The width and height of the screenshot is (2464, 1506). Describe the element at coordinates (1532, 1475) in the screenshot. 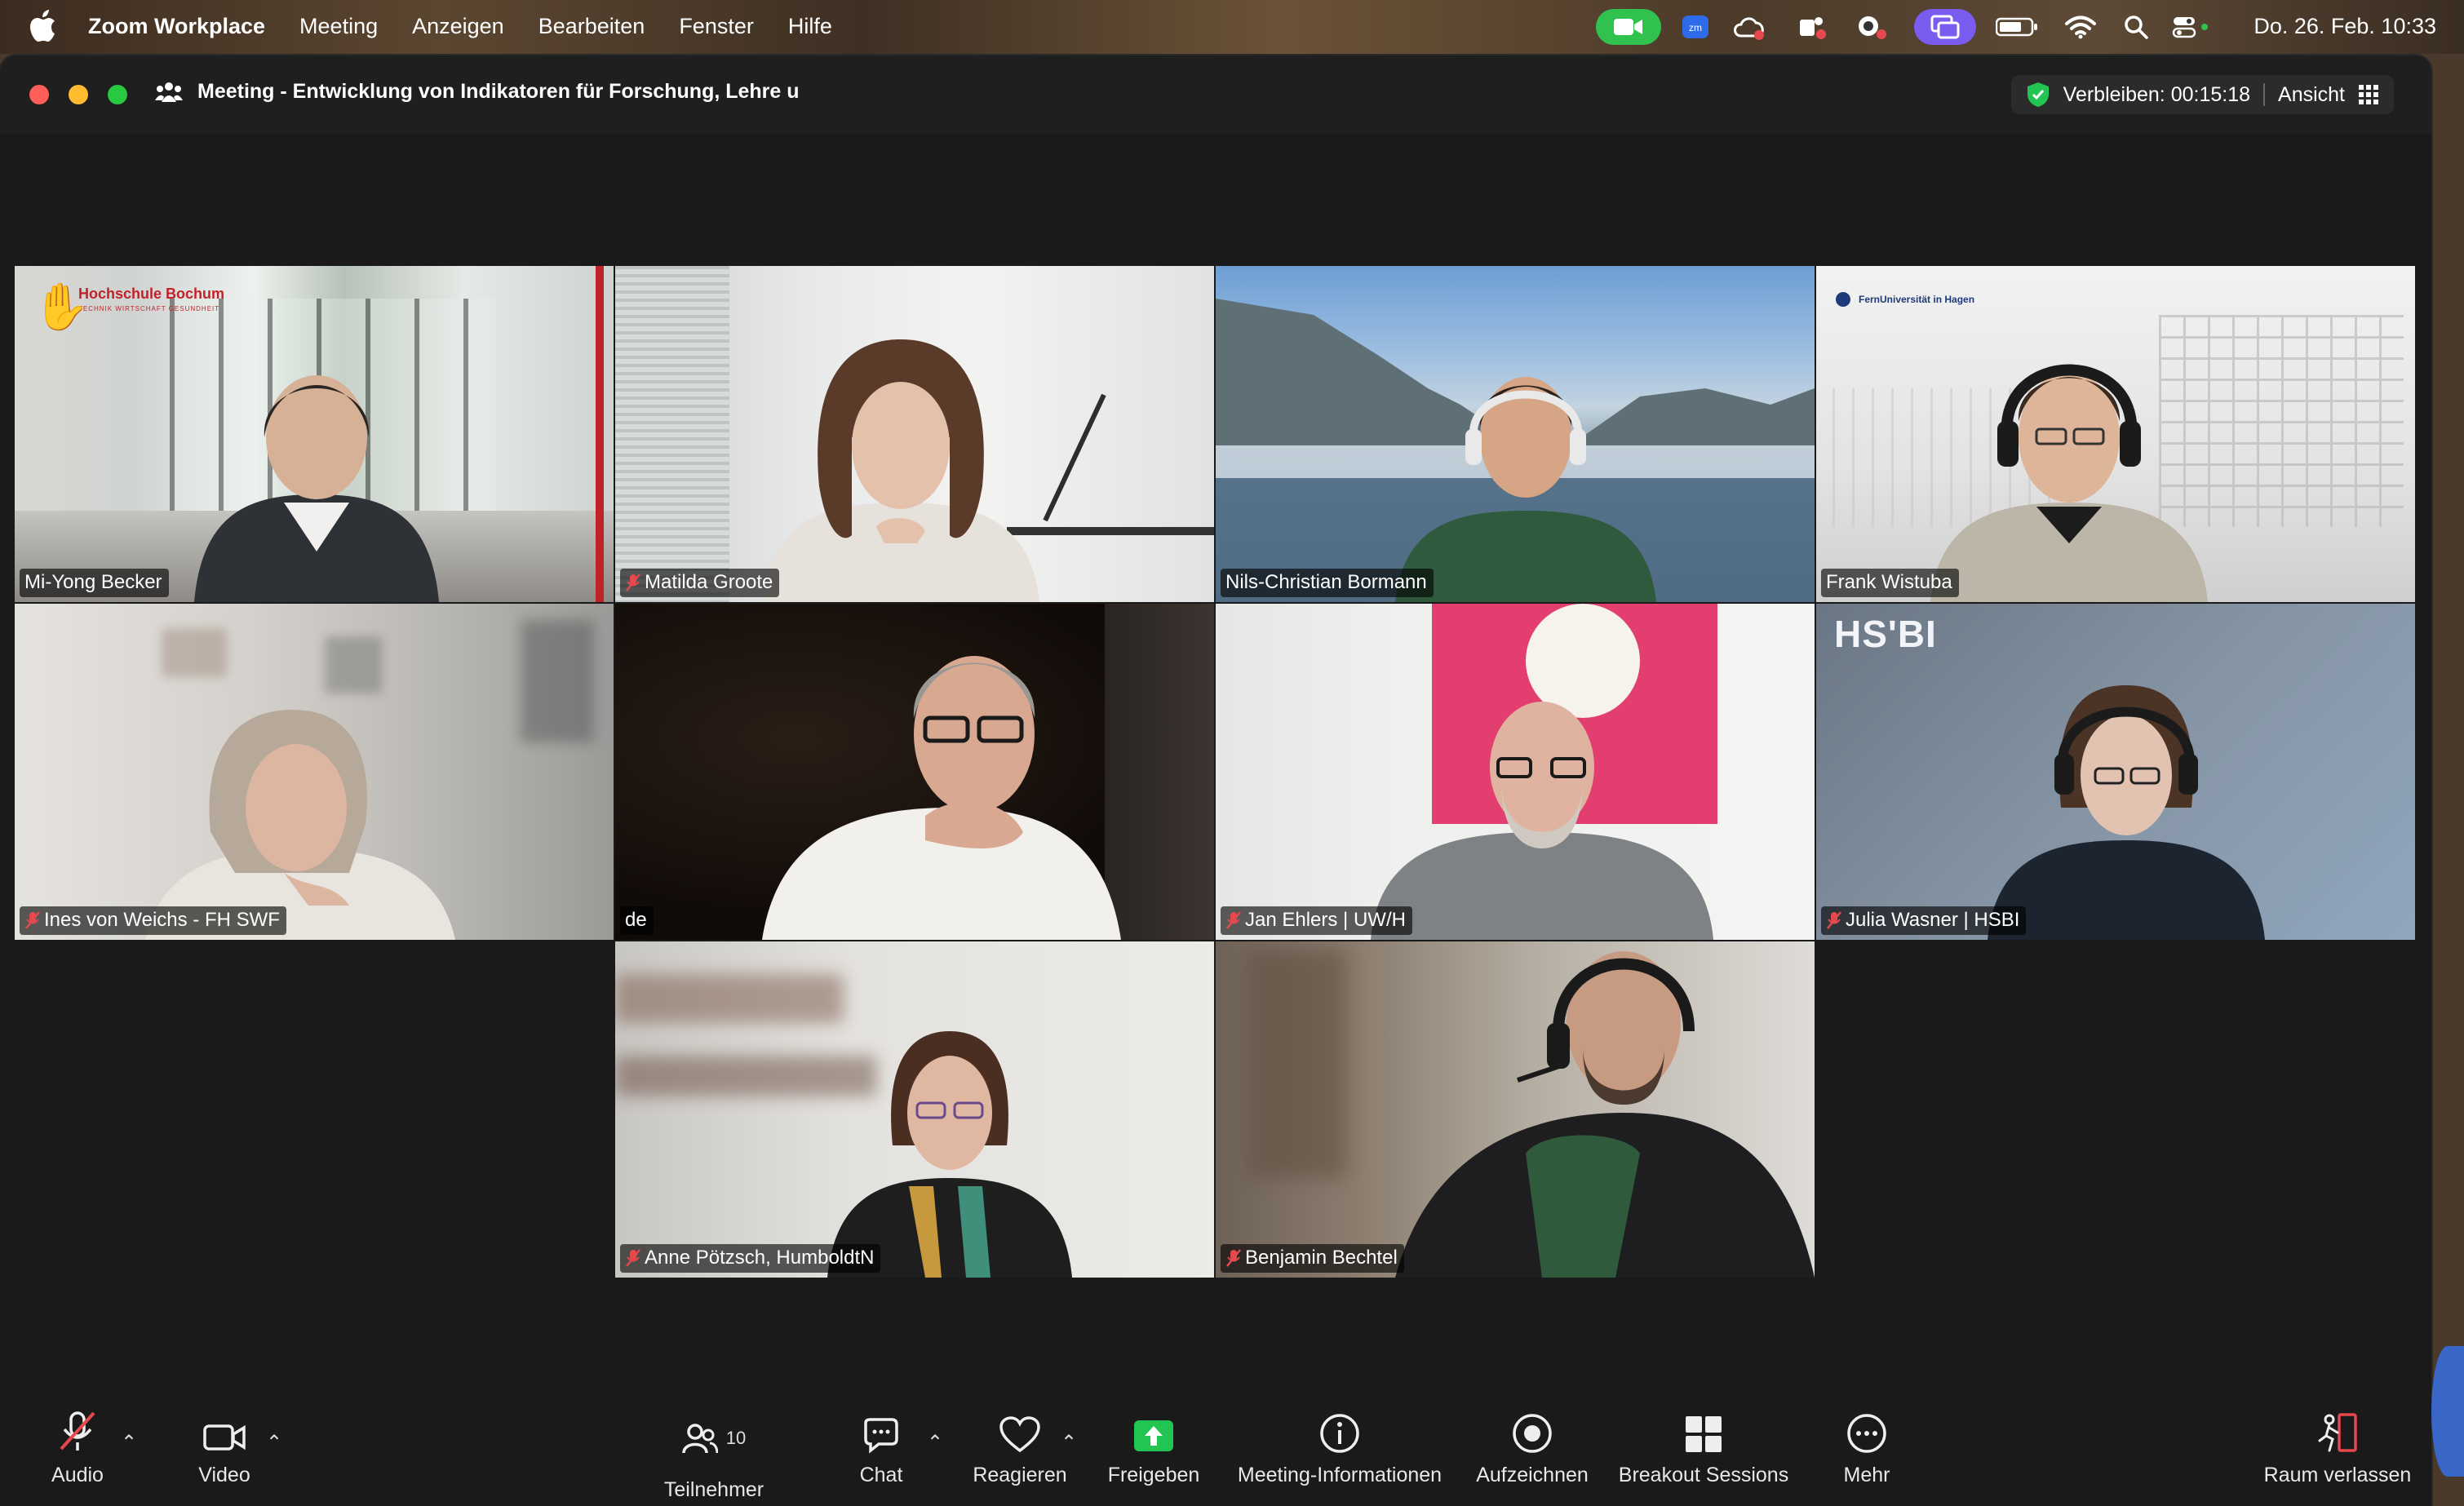

I see `record-label: Aufzeichnen` at that location.